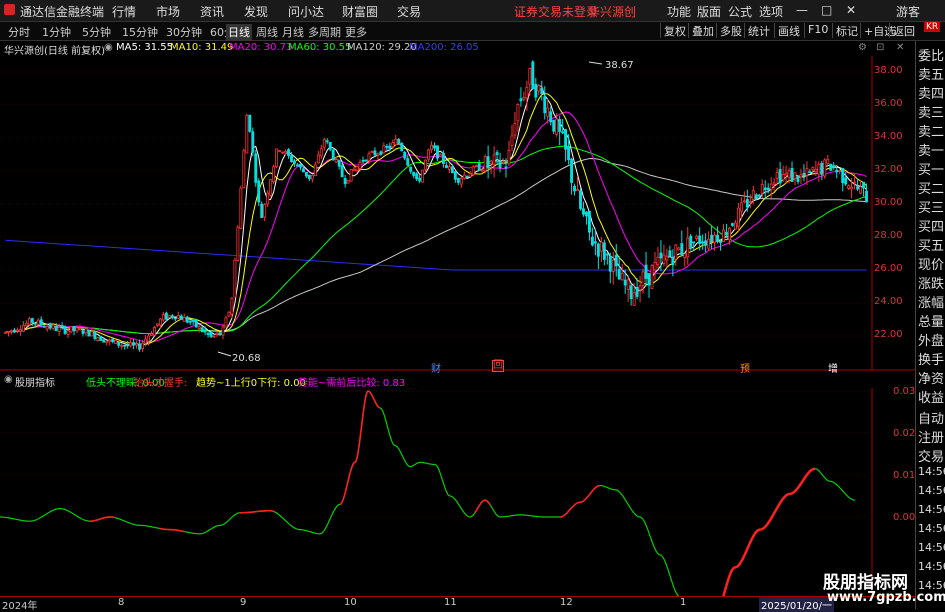 This screenshot has height=612, width=945. What do you see at coordinates (256, 11) in the screenshot?
I see `menu-item-faxian: 发现` at bounding box center [256, 11].